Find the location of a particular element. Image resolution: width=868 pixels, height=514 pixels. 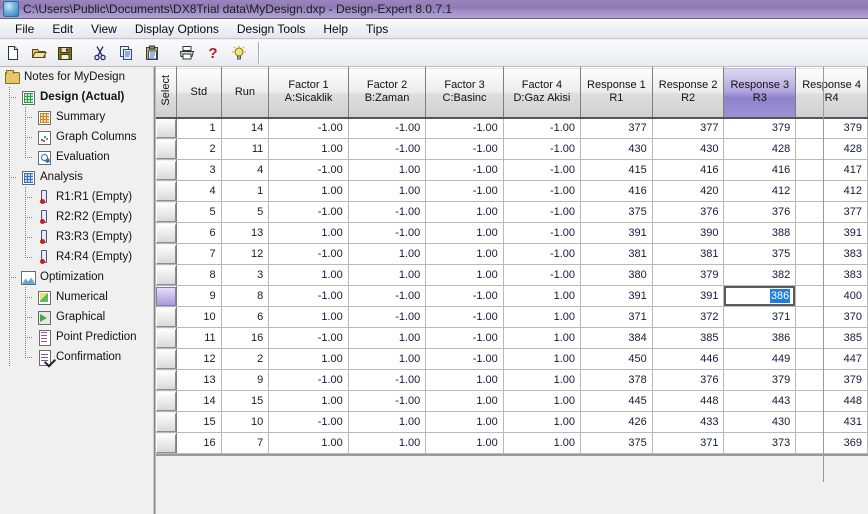

tree-item-summary: Summary is located at coordinates (76, 117).